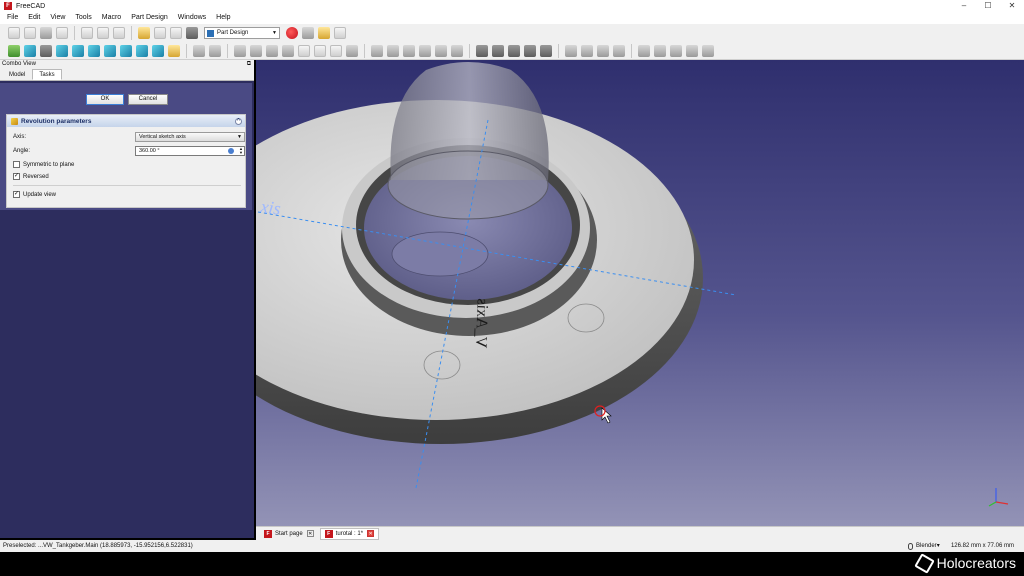 The image size is (1024, 576). Describe the element at coordinates (340, 33) in the screenshot. I see `run-macro-icon` at that location.